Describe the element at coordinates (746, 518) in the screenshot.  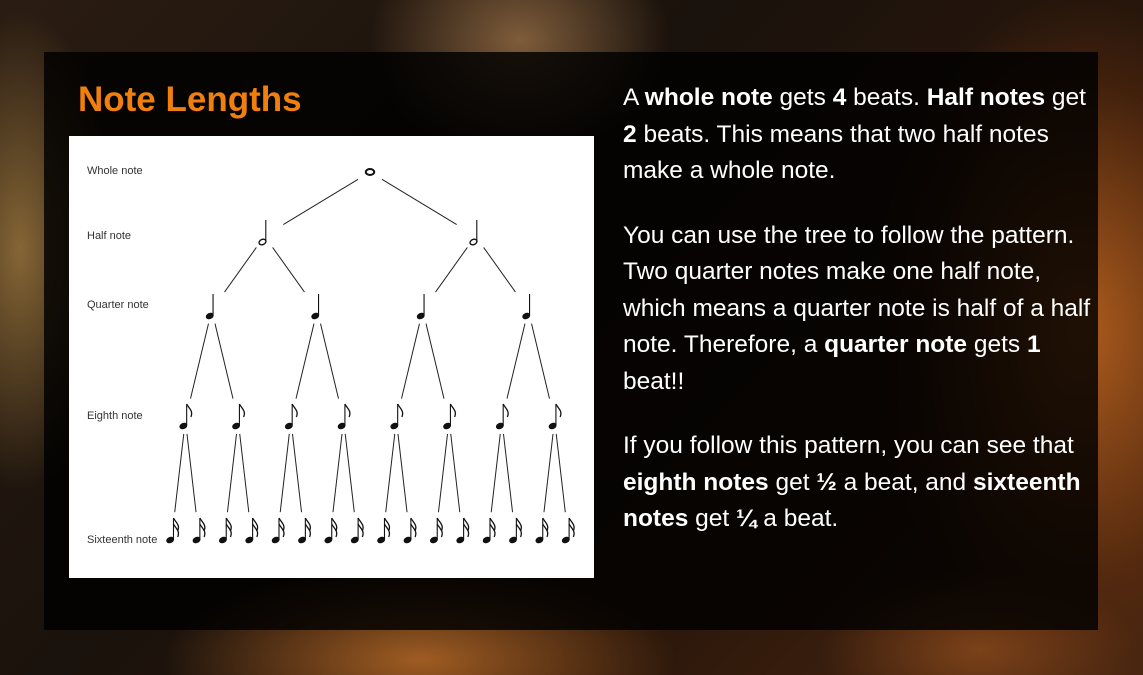
I see `bold-text: ¼` at that location.